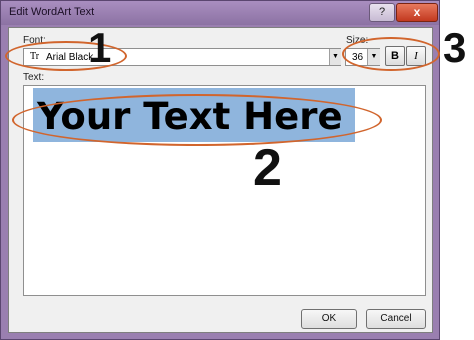 The width and height of the screenshot is (474, 340). What do you see at coordinates (329, 319) in the screenshot?
I see `ok-button: OK` at bounding box center [329, 319].